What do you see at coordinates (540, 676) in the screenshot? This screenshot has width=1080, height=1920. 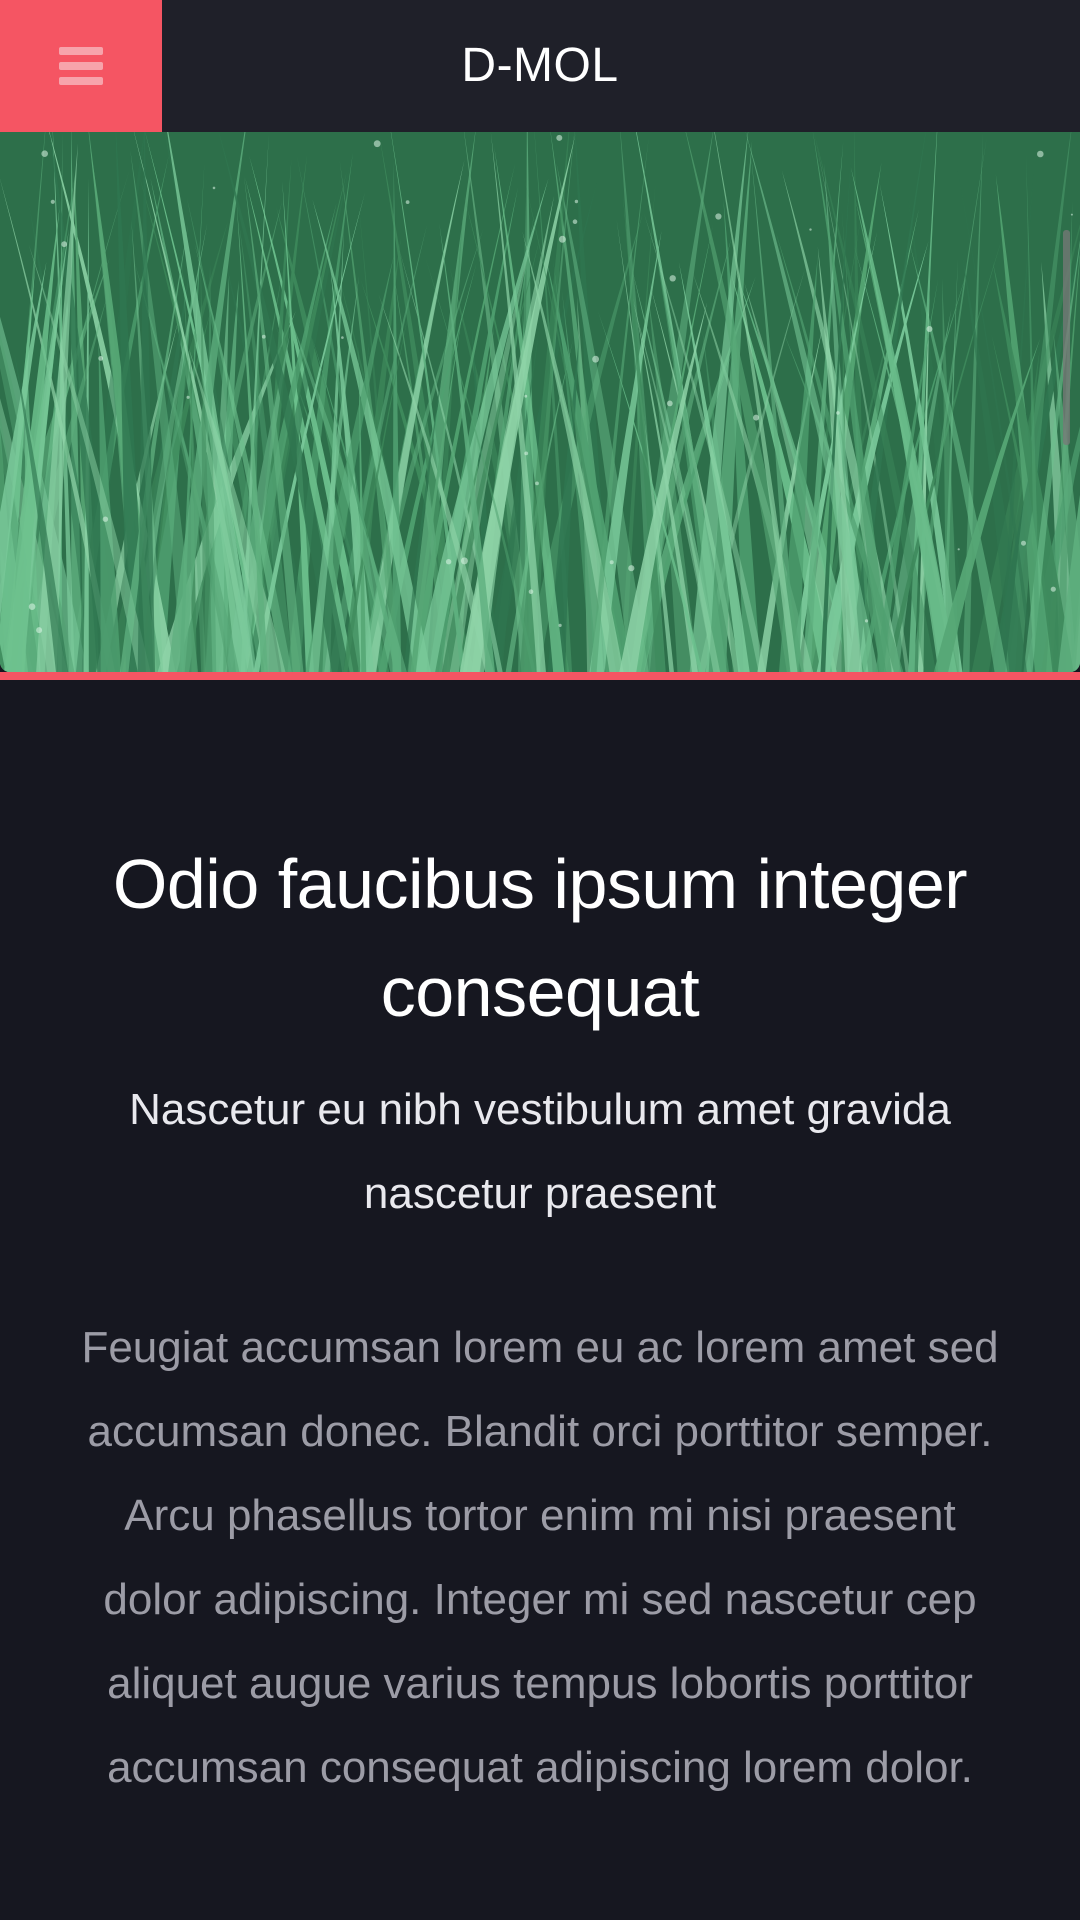 I see `hero-accent-bar` at bounding box center [540, 676].